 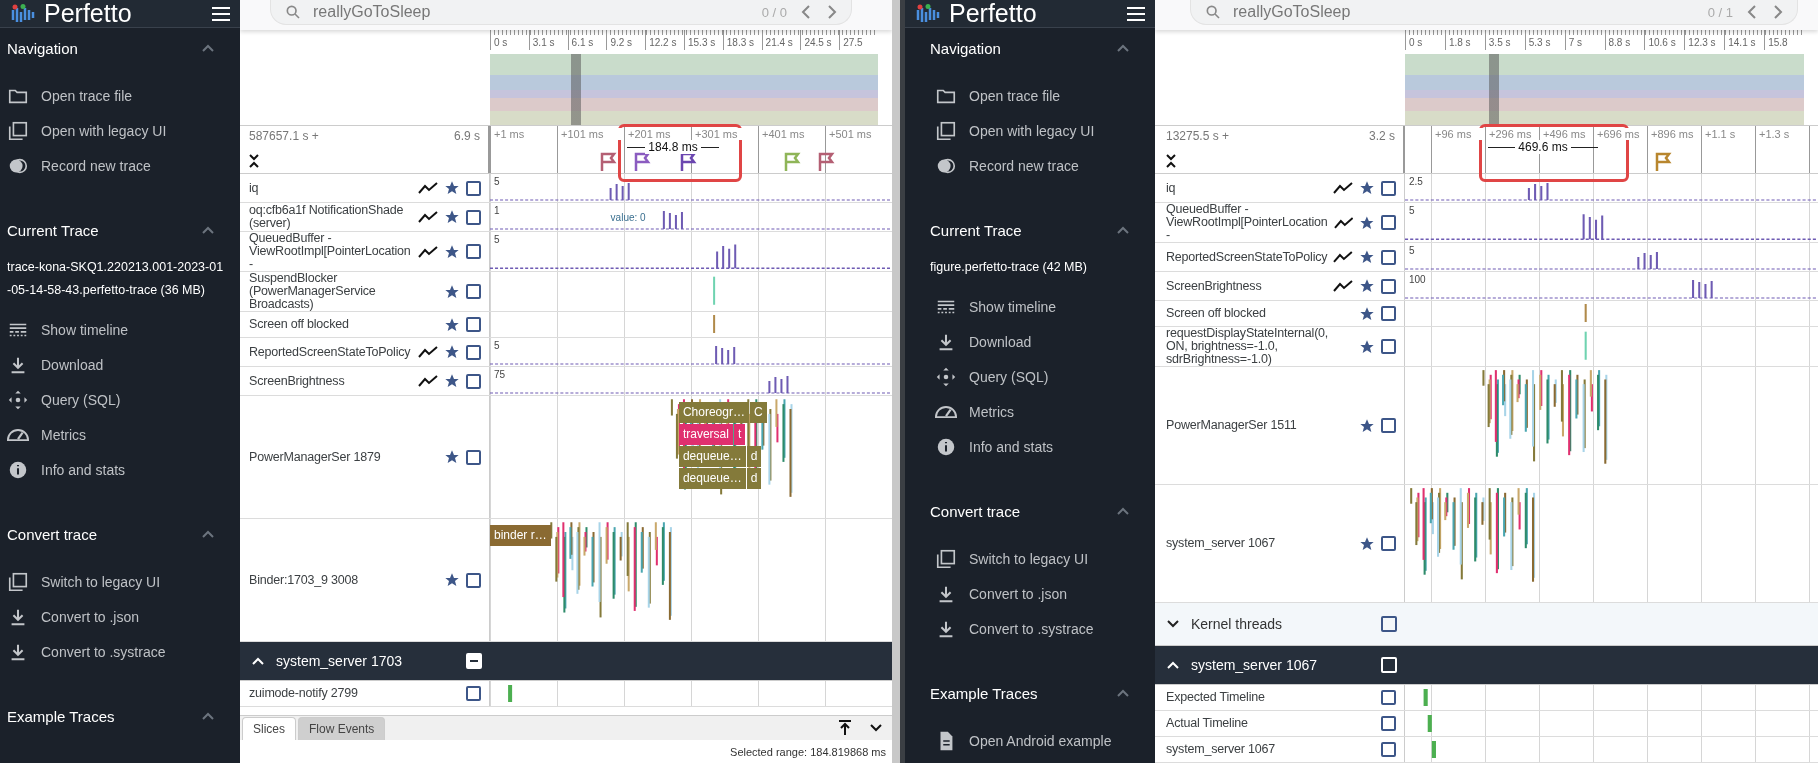 I want to click on panel-tab: Flow Events, so click(x=342, y=728).